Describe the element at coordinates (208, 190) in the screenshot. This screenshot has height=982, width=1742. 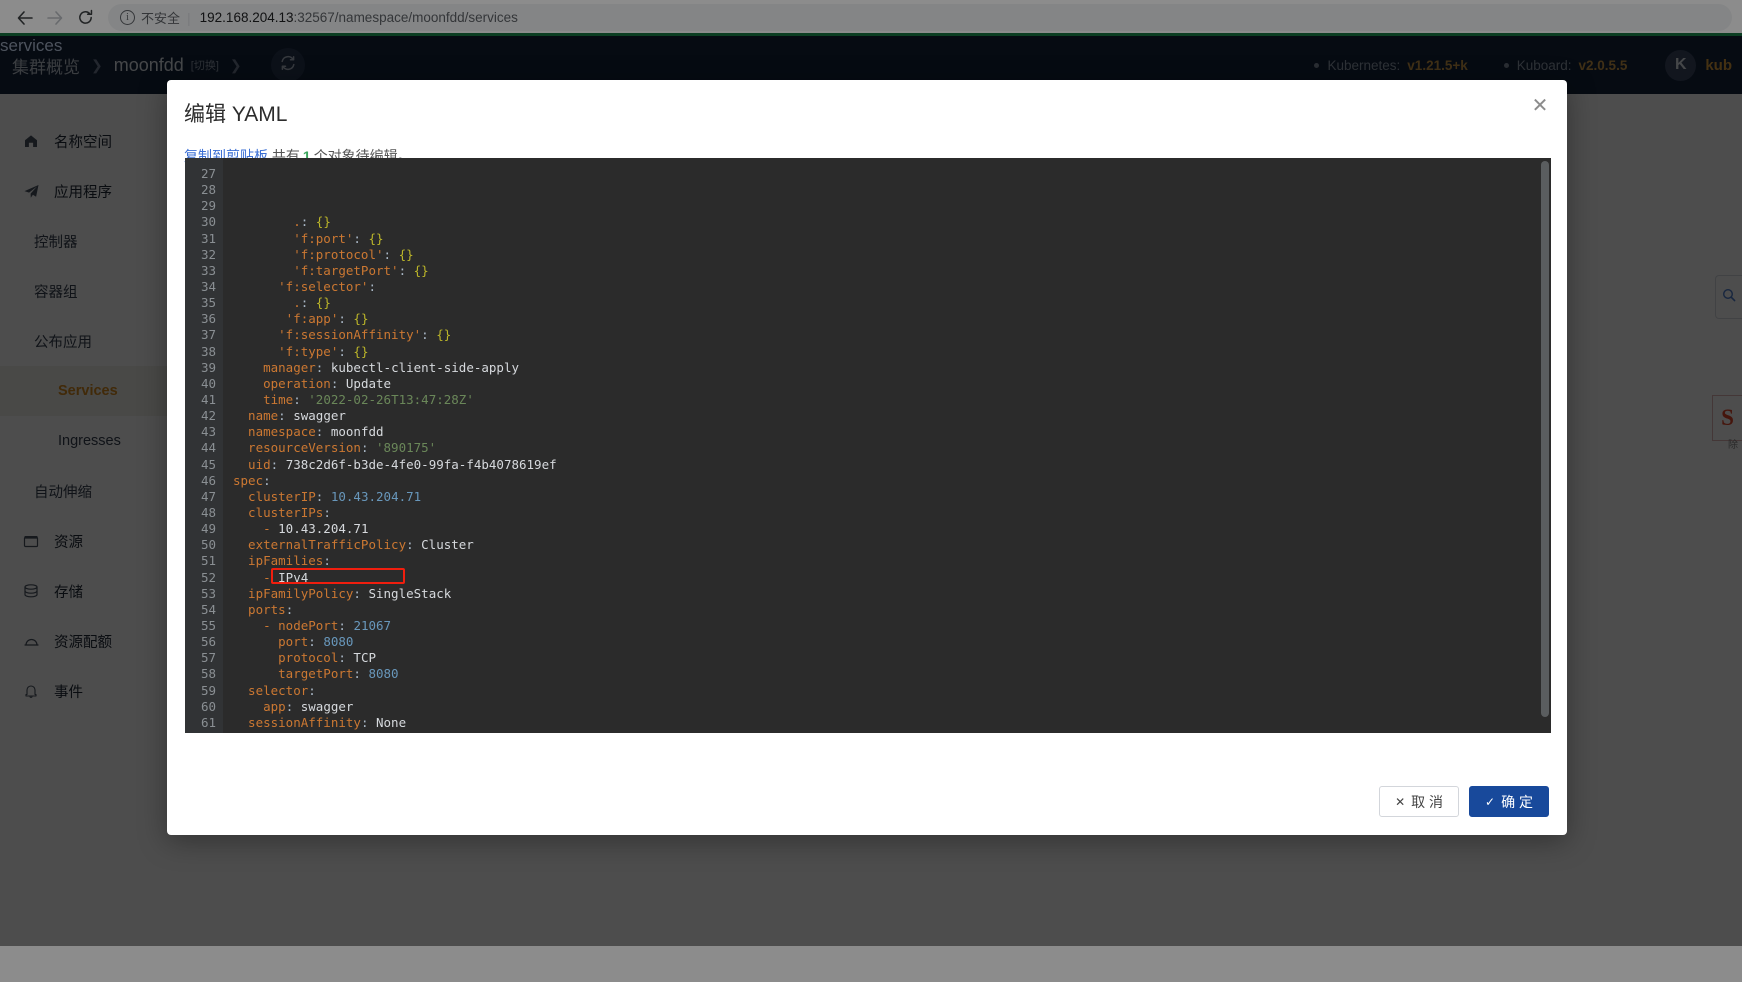
I see `line-number: 28` at that location.